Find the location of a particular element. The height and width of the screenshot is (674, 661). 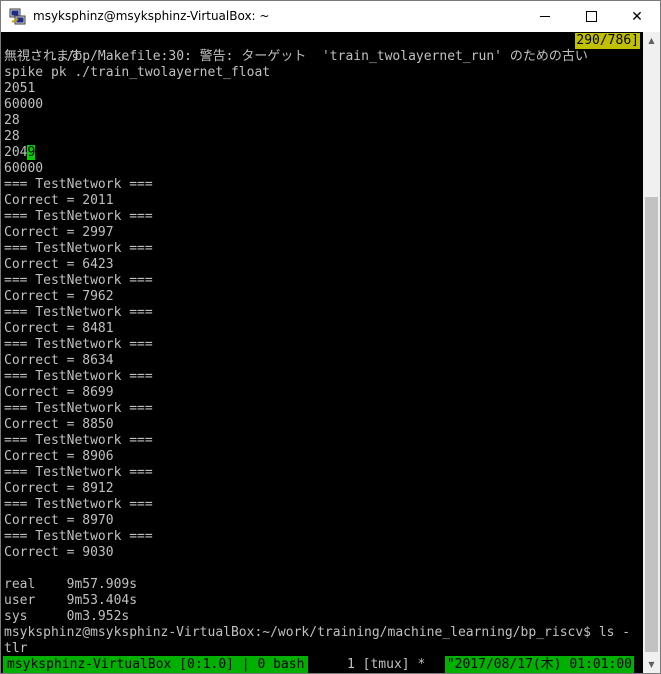

terminal-line: user 9m53.404s is located at coordinates (71, 600).